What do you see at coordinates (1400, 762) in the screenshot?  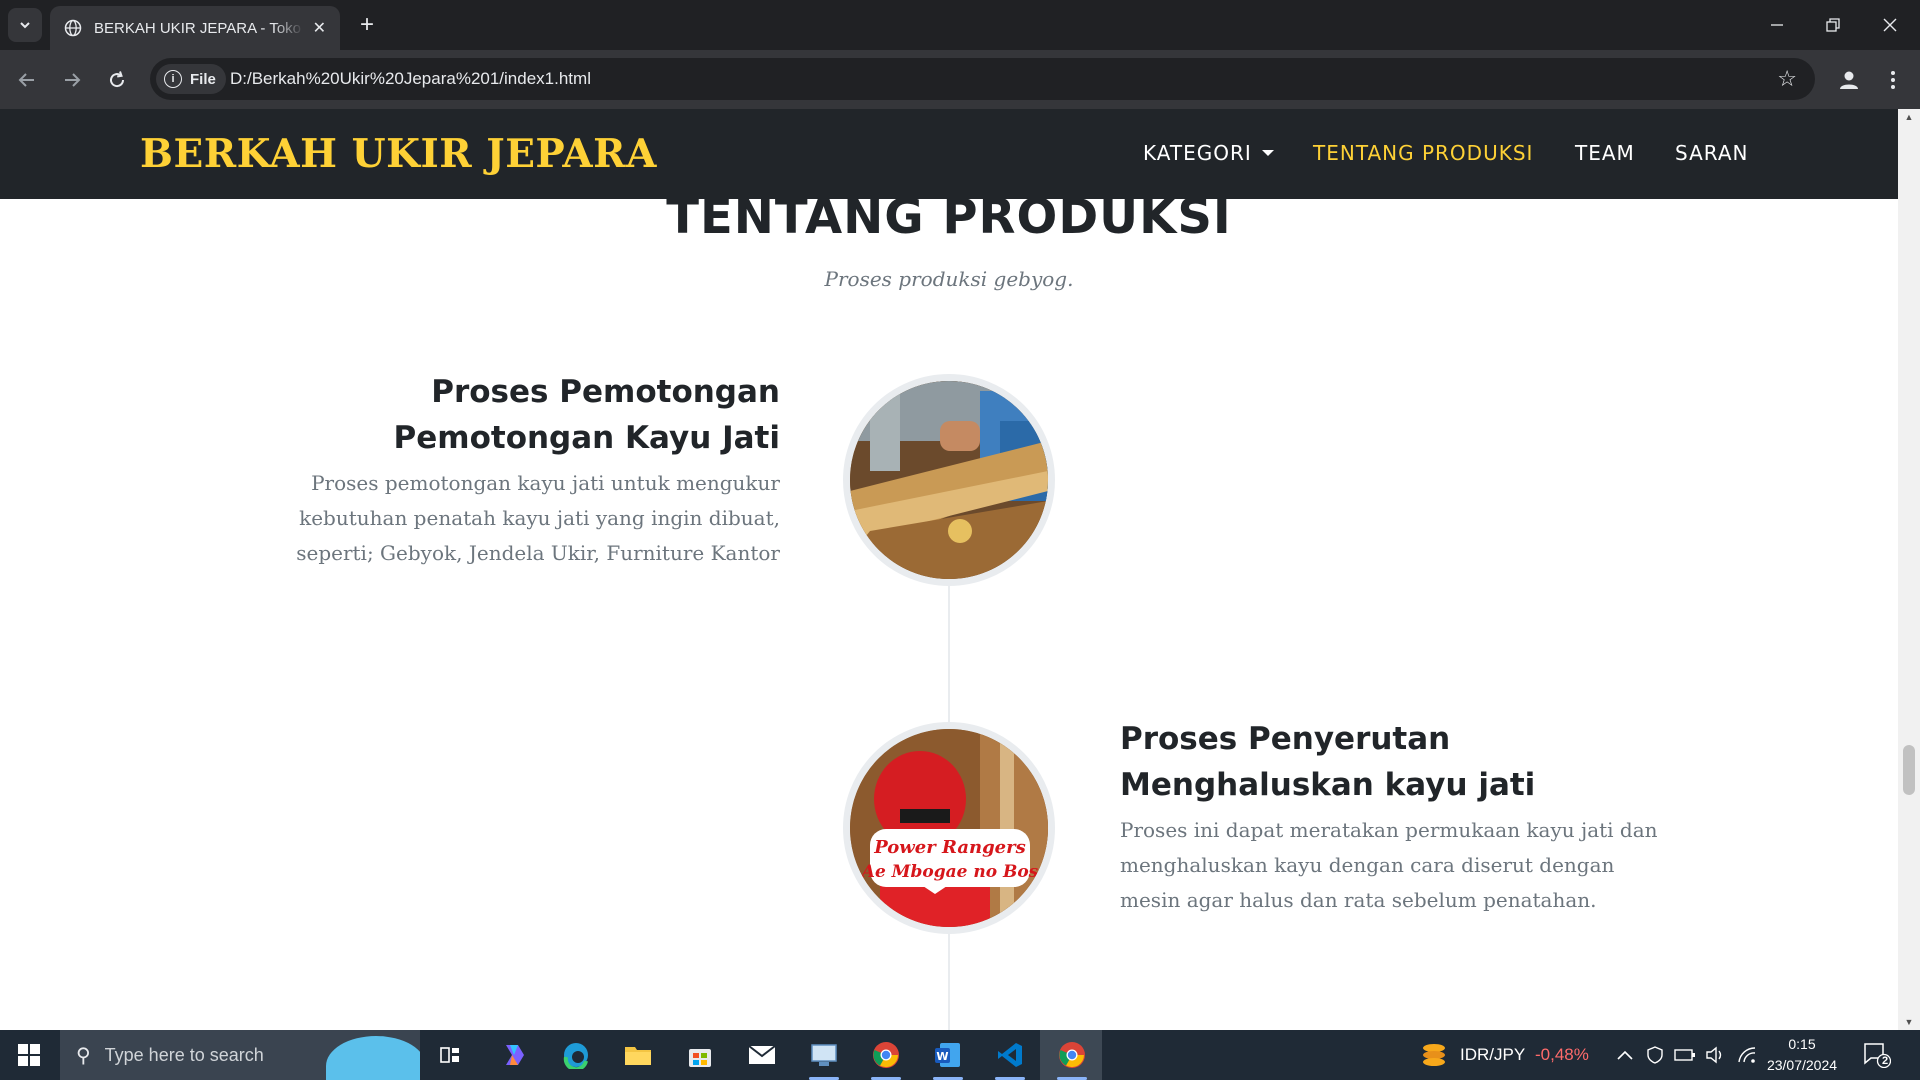 I see `timeline-item-2-title: Proses Penyerutan Menghaluskan kayu jati` at bounding box center [1400, 762].